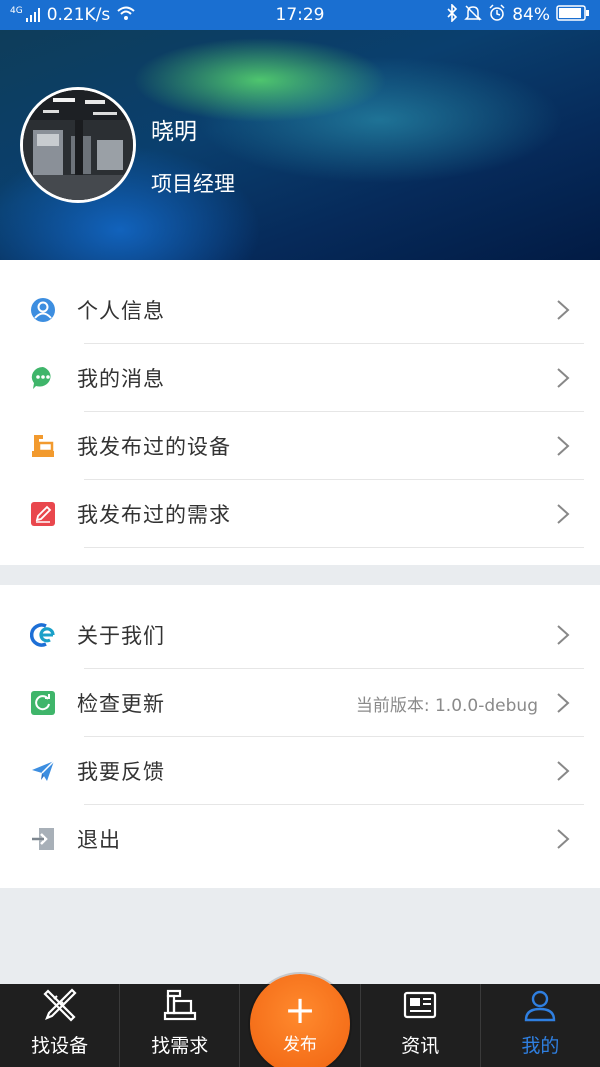 Image resolution: width=600 pixels, height=1067 pixels. Describe the element at coordinates (497, 15) in the screenshot. I see `alarm-icon` at that location.